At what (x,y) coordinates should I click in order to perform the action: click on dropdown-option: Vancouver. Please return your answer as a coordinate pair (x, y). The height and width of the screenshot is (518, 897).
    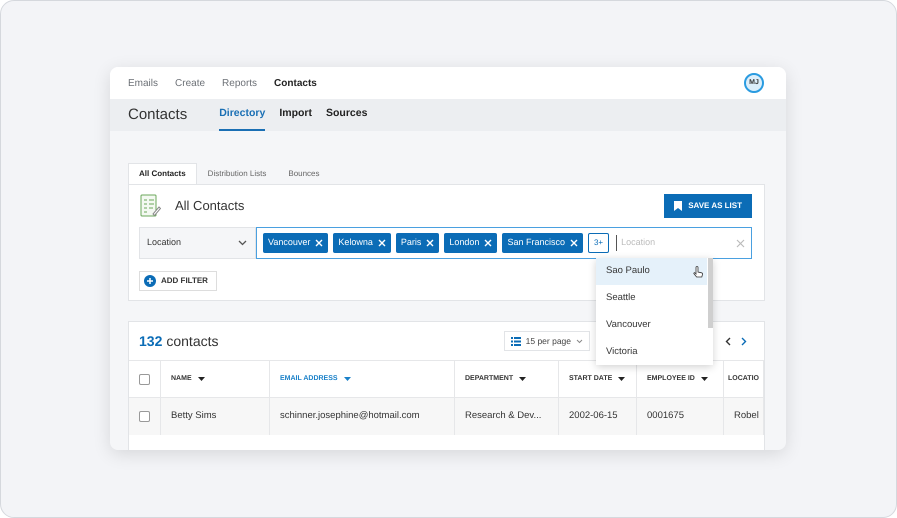
    Looking at the image, I should click on (651, 325).